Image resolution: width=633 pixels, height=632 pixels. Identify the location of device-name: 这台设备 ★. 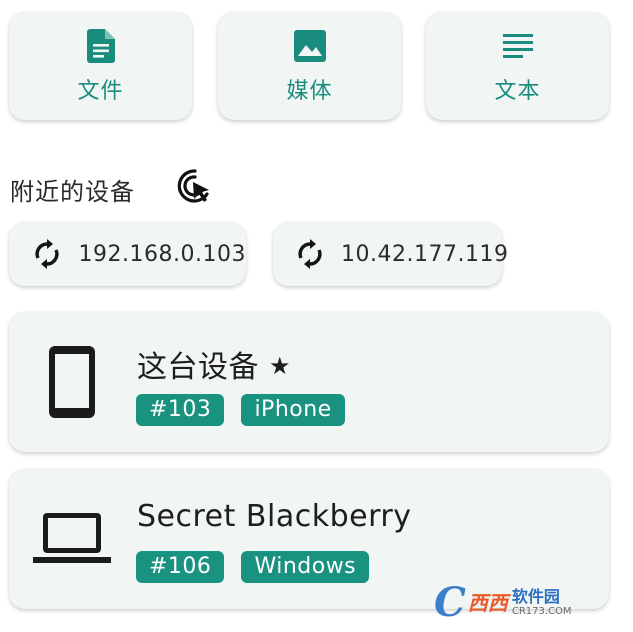
(214, 367).